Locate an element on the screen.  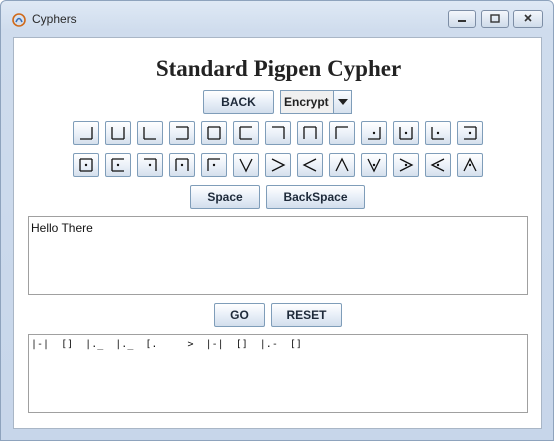
cipher-key-x-caret-dot is located at coordinates (470, 165).